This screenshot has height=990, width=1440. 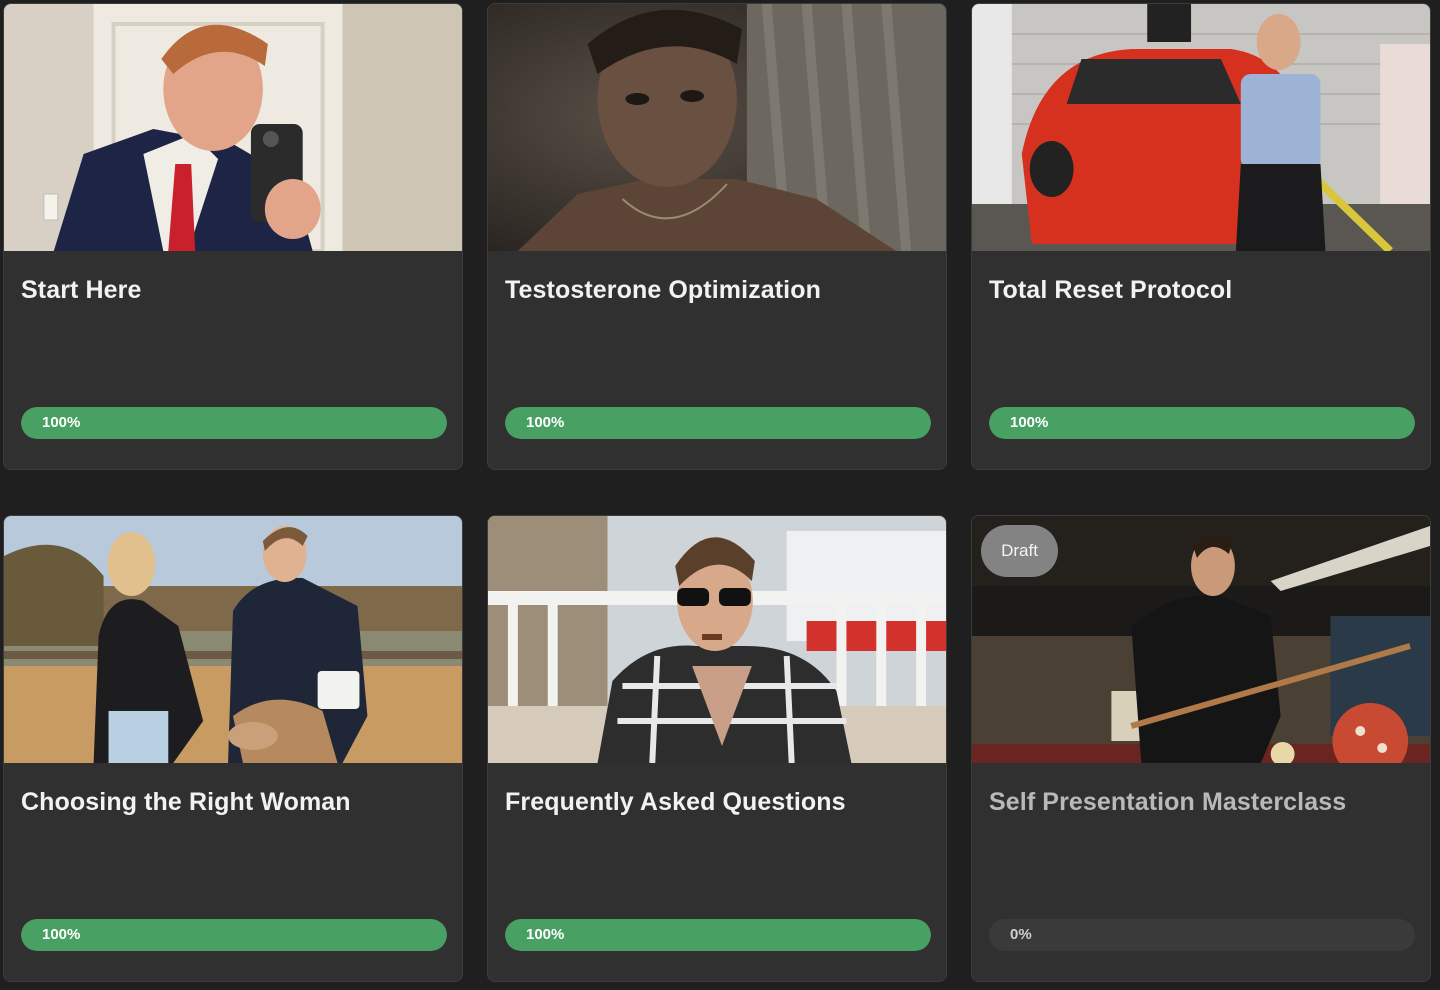 What do you see at coordinates (1202, 935) in the screenshot?
I see `progress-bar: 0%` at bounding box center [1202, 935].